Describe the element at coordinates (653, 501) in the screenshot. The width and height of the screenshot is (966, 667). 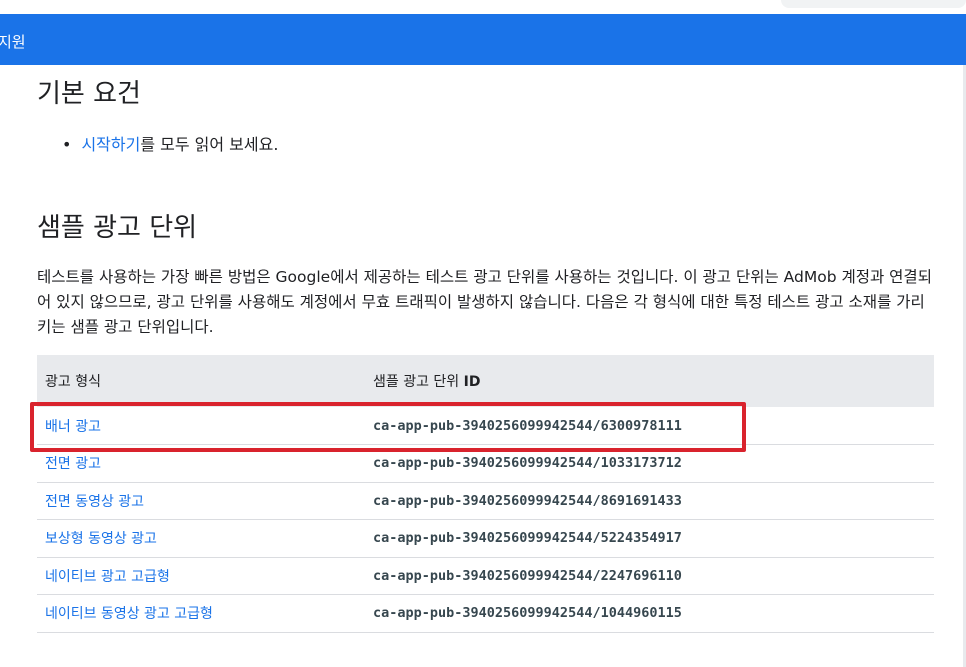
I see `ad-unit-id: ca-app-pub-3940256099942544/8691691433` at that location.